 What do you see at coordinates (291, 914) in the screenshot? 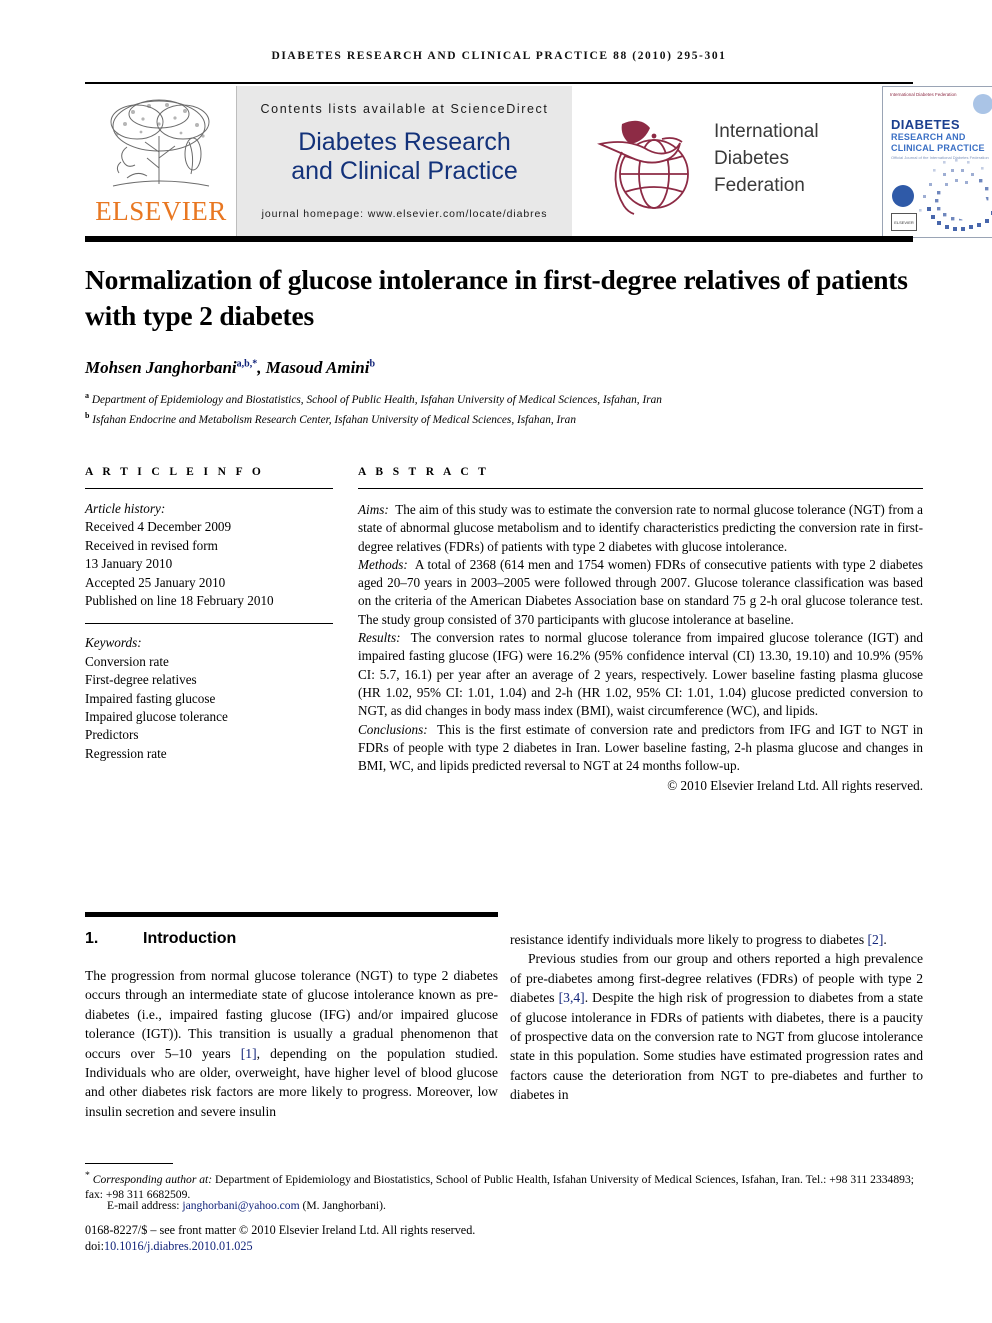
I see `section-rule` at bounding box center [291, 914].